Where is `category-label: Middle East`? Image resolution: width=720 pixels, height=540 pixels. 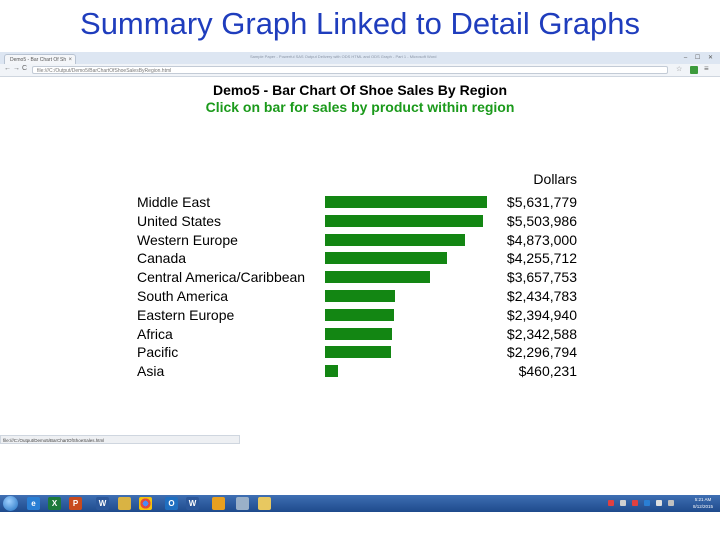 category-label: Middle East is located at coordinates (174, 202).